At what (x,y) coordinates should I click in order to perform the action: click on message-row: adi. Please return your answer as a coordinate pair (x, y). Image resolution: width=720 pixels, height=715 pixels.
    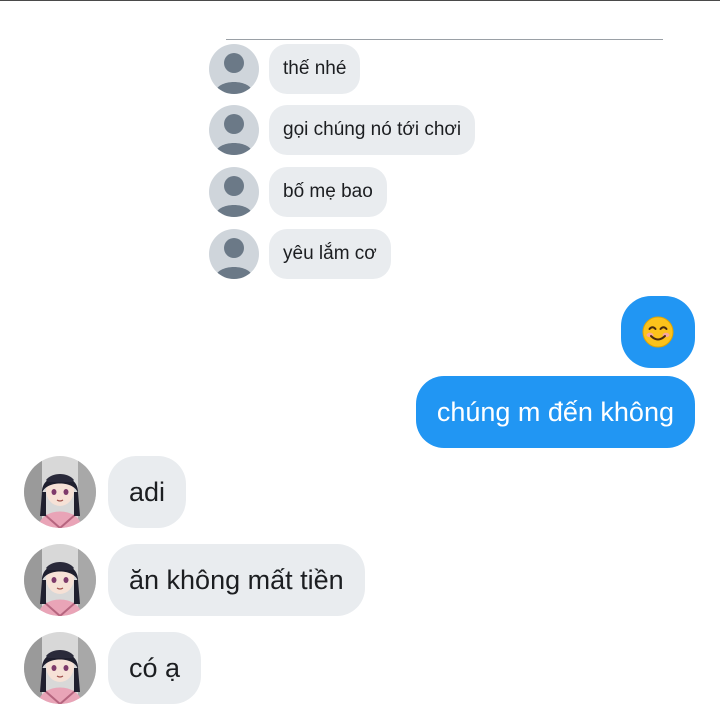
    Looking at the image, I should click on (105, 492).